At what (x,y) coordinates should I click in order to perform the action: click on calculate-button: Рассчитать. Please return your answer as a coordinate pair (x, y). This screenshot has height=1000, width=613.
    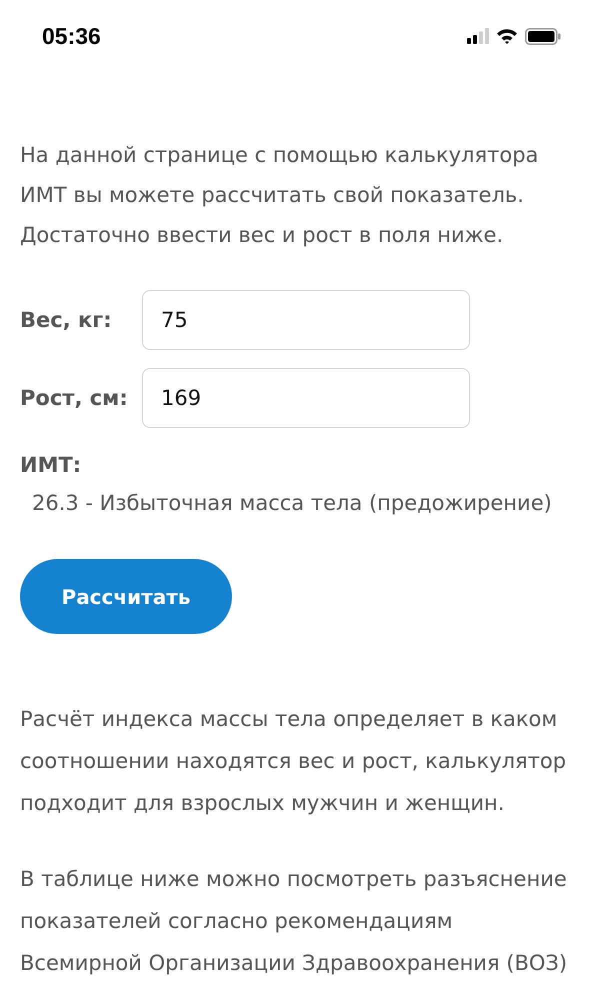
    Looking at the image, I should click on (126, 596).